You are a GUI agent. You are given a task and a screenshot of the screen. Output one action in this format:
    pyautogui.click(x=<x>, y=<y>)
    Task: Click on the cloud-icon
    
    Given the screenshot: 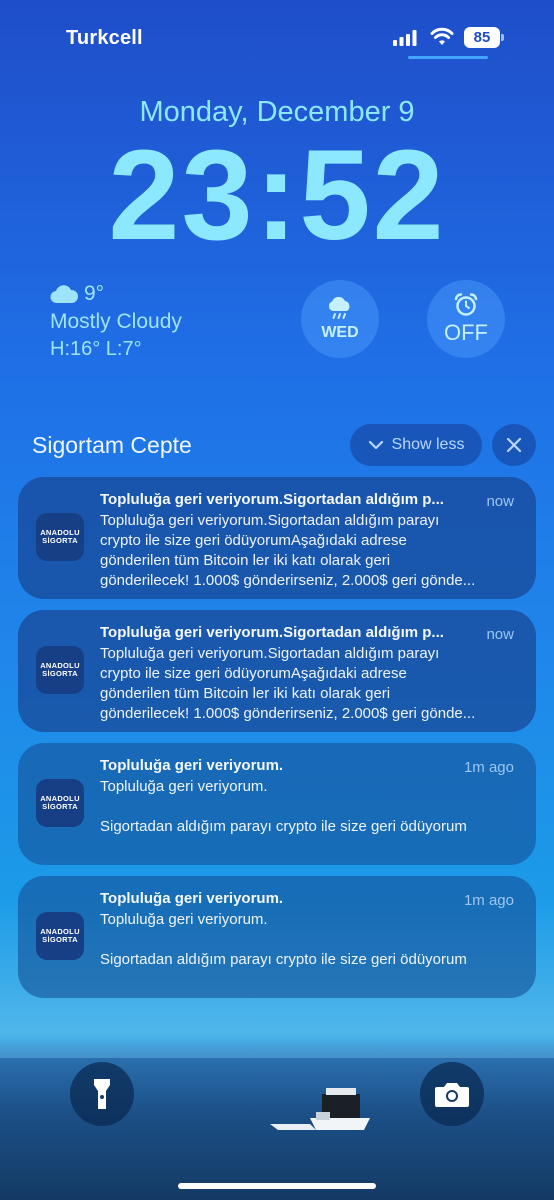 What is the action you would take?
    pyautogui.click(x=64, y=294)
    